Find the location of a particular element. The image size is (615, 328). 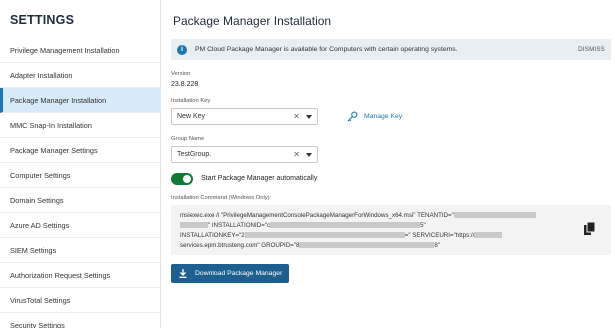

installation-key-label: Installation Key is located at coordinates (191, 101).